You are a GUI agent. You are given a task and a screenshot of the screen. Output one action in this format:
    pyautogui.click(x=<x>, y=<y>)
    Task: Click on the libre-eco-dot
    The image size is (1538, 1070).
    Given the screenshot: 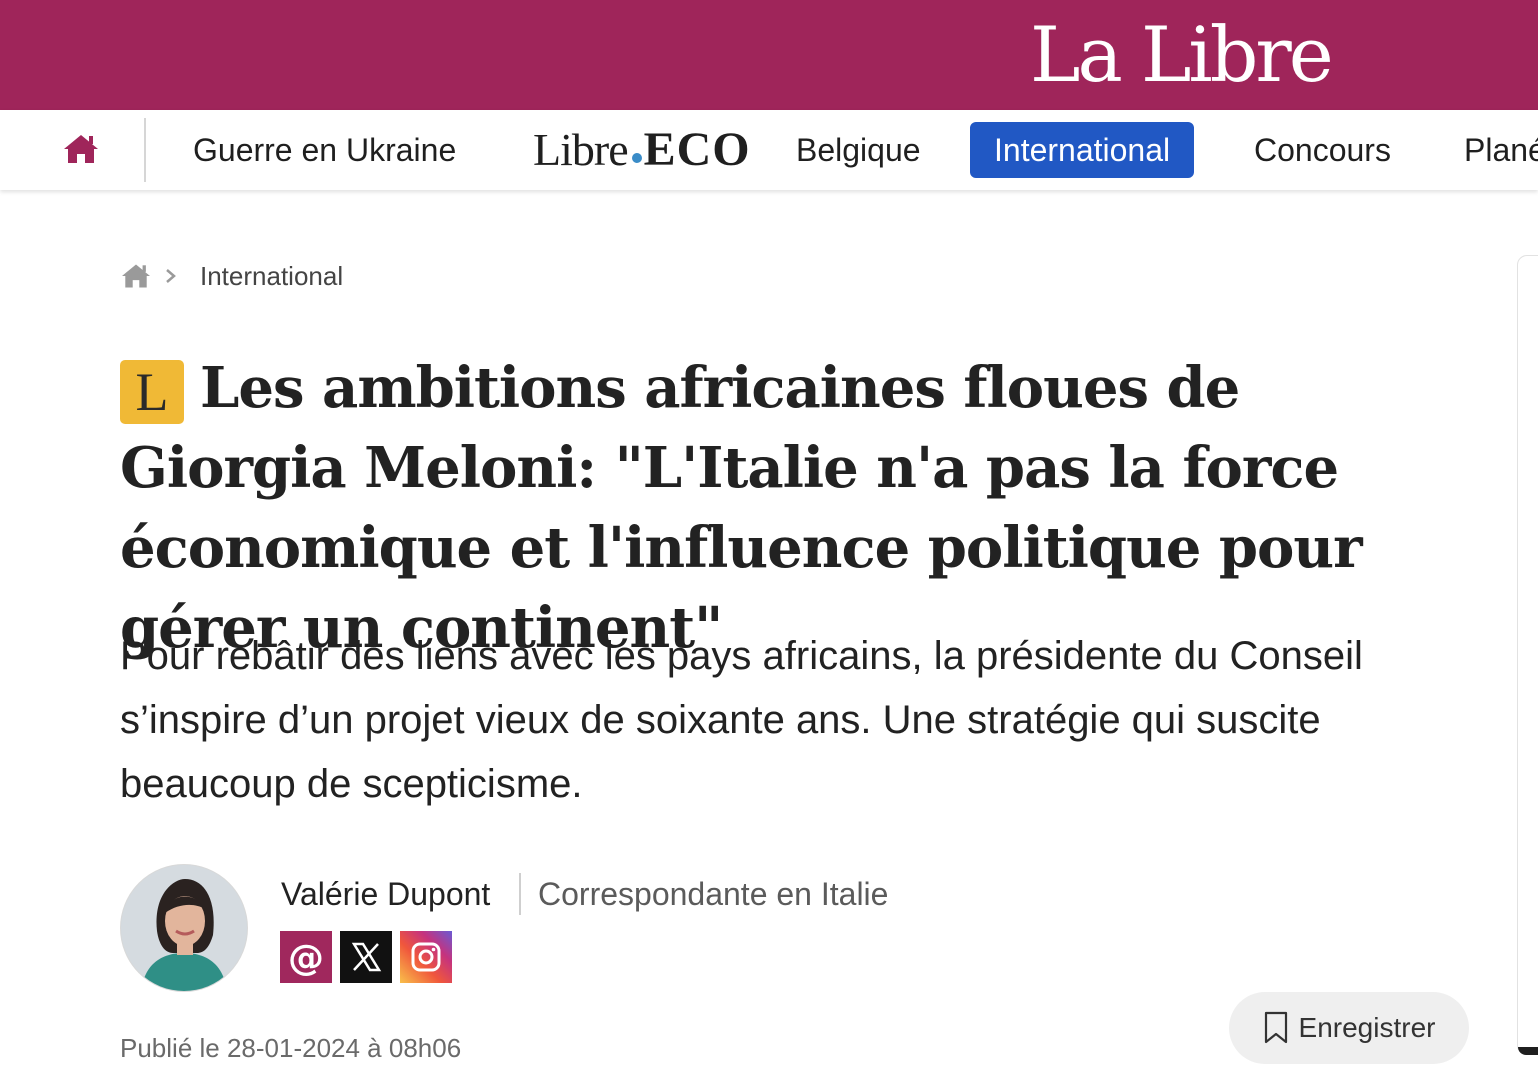 What is the action you would take?
    pyautogui.click(x=636, y=158)
    